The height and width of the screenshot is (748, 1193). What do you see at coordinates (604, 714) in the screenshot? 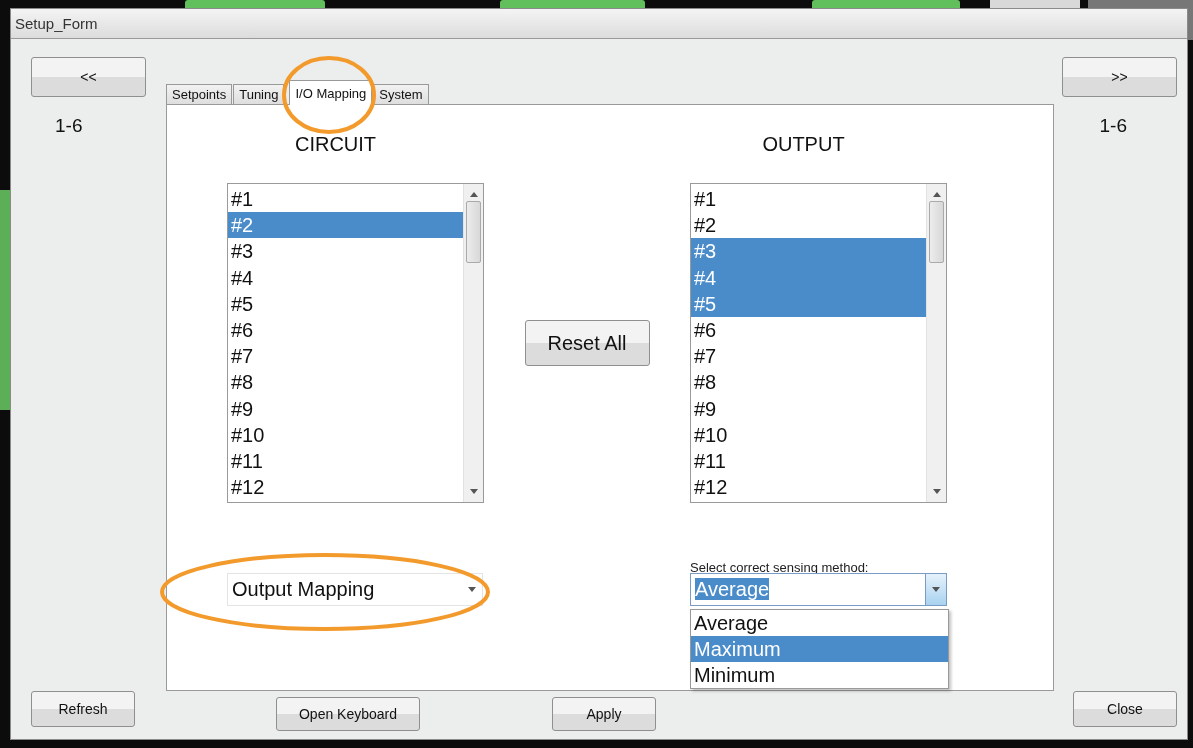
I see `apply-button: Apply` at bounding box center [604, 714].